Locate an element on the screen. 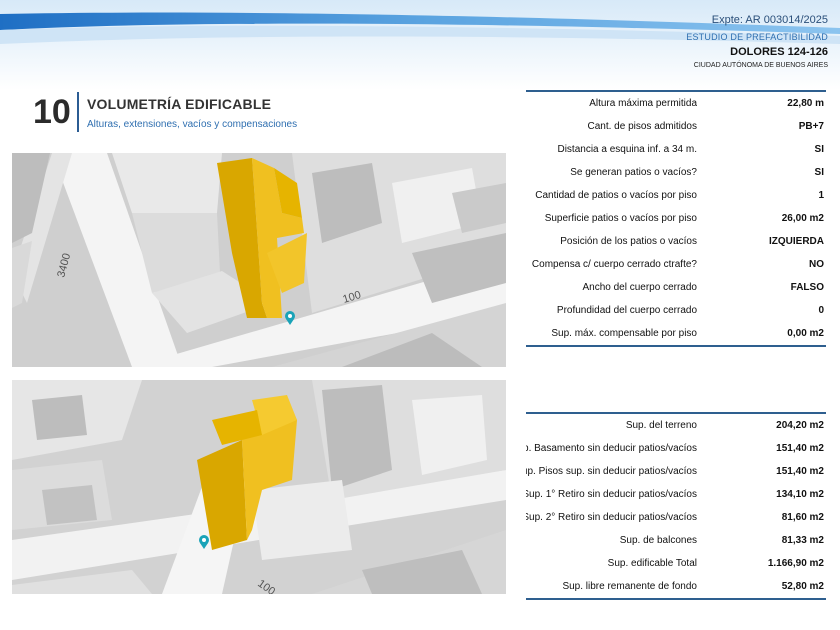 The width and height of the screenshot is (840, 630). row-label: Distancia a esquina inf. a 34 m. is located at coordinates (611, 149).